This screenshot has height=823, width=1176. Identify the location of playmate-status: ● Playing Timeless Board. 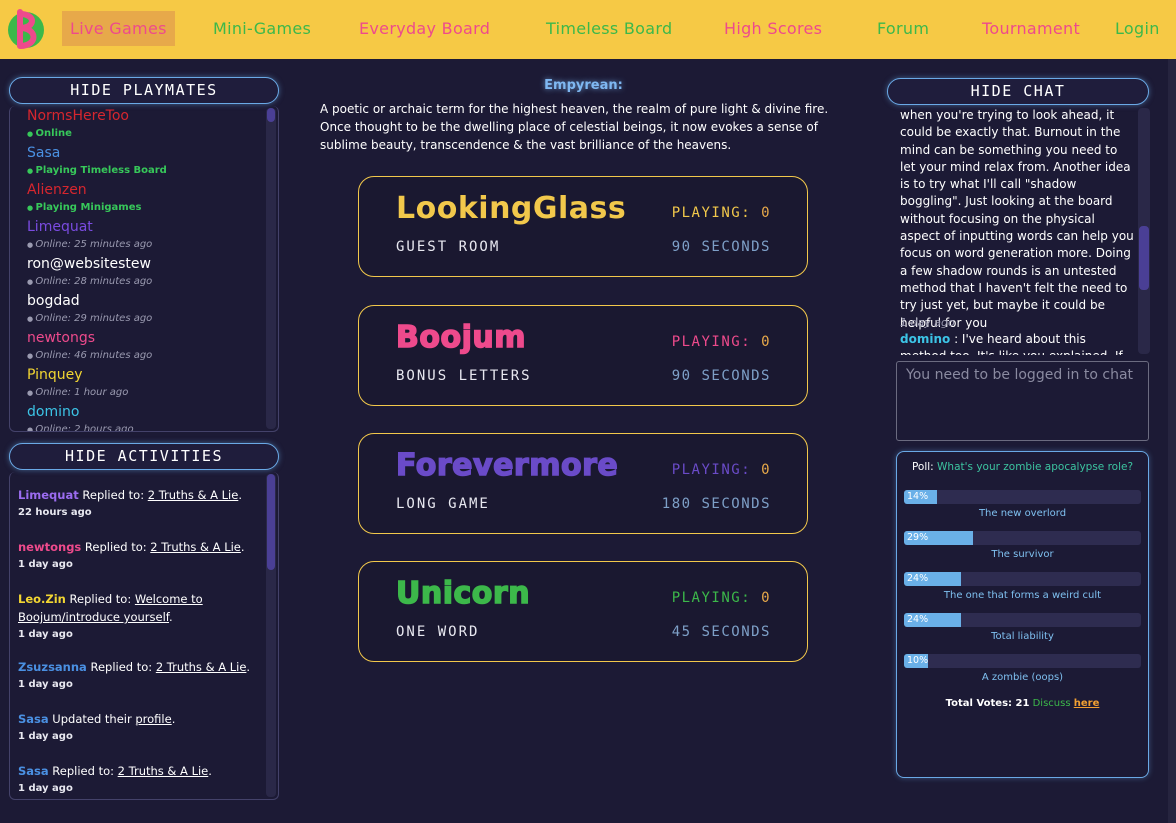
(97, 170).